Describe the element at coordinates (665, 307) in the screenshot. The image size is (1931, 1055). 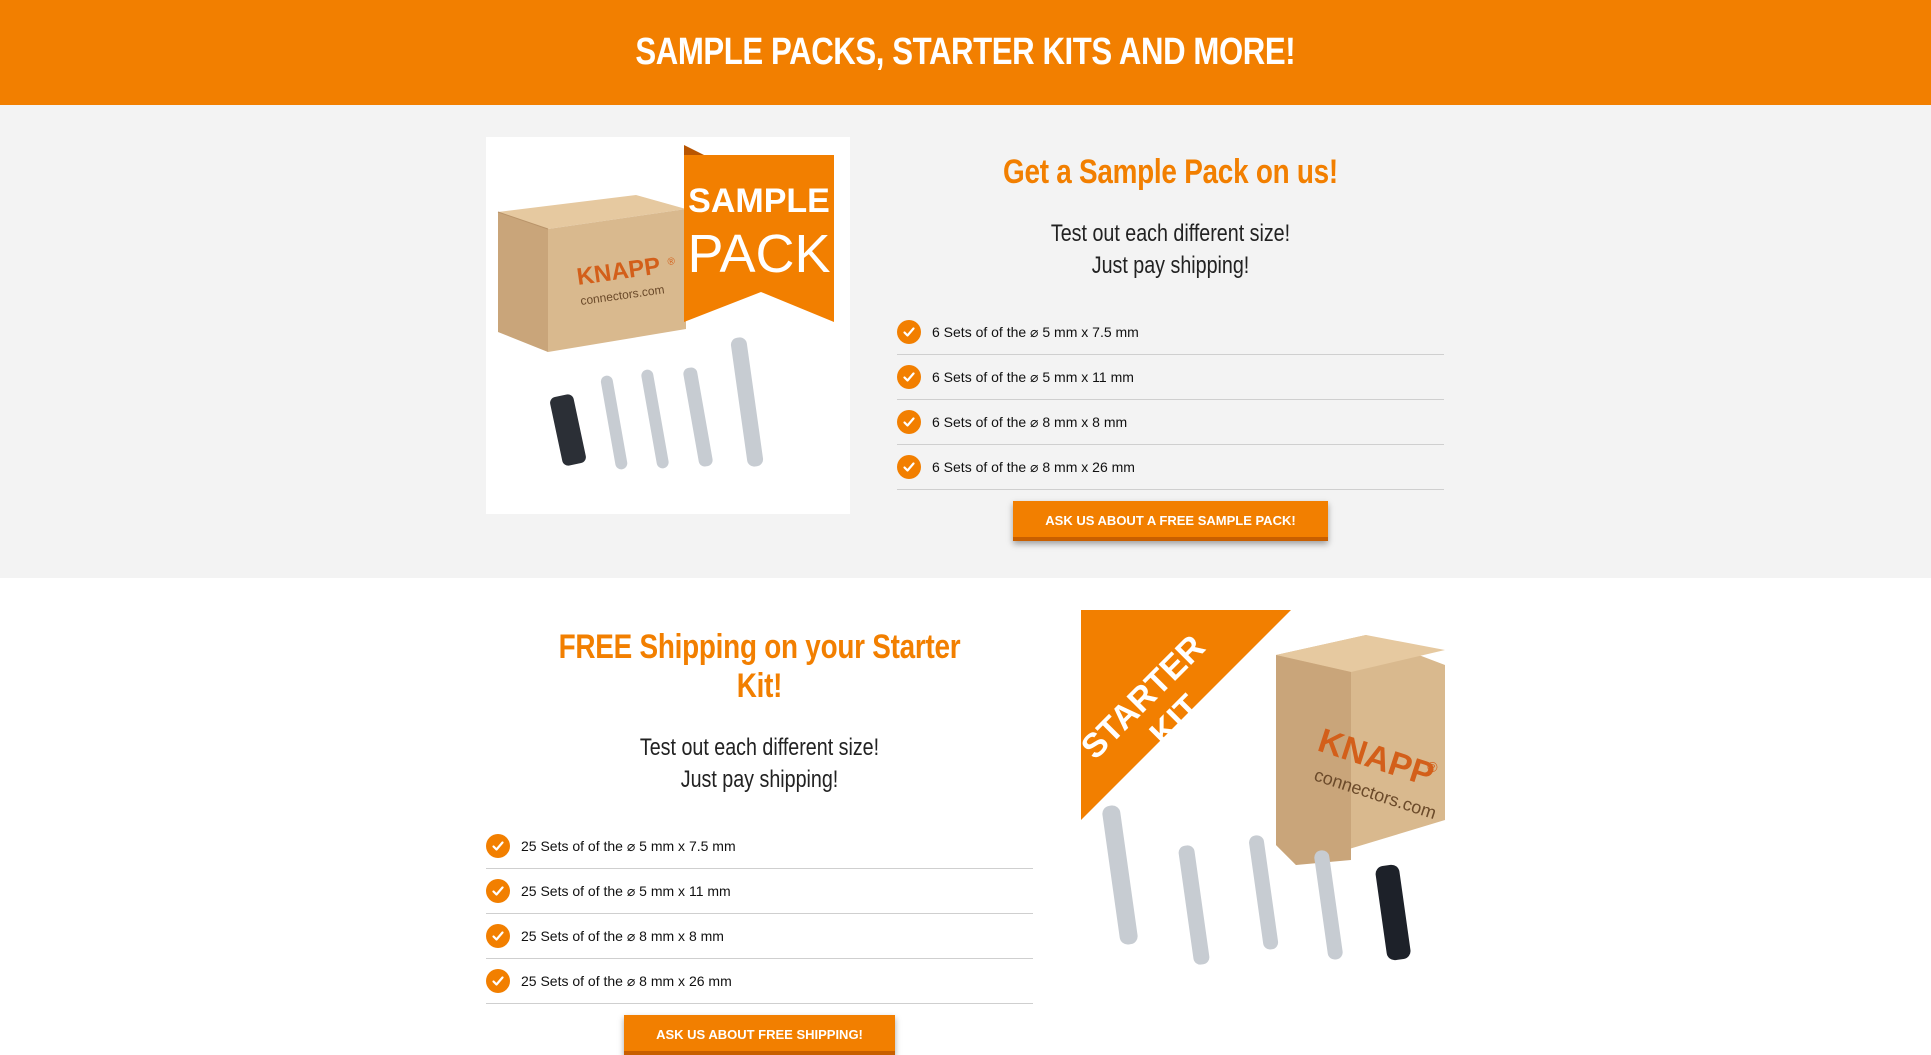
I see `sample-pack-illustration: KNAPP ® connectors.com SAMPLE PACK` at that location.